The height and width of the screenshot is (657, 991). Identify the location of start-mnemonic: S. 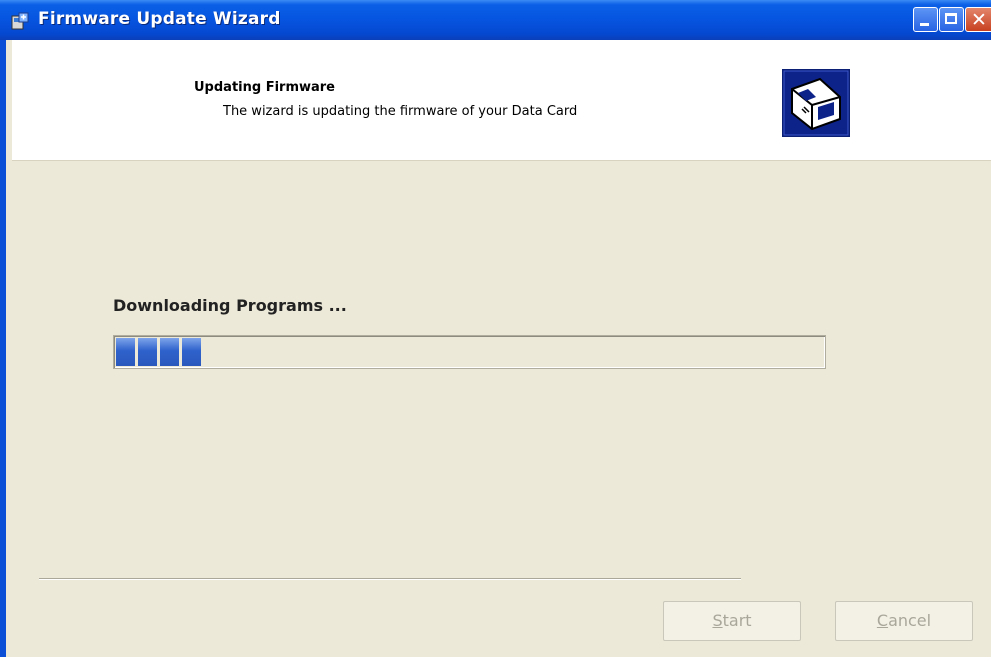
(717, 620).